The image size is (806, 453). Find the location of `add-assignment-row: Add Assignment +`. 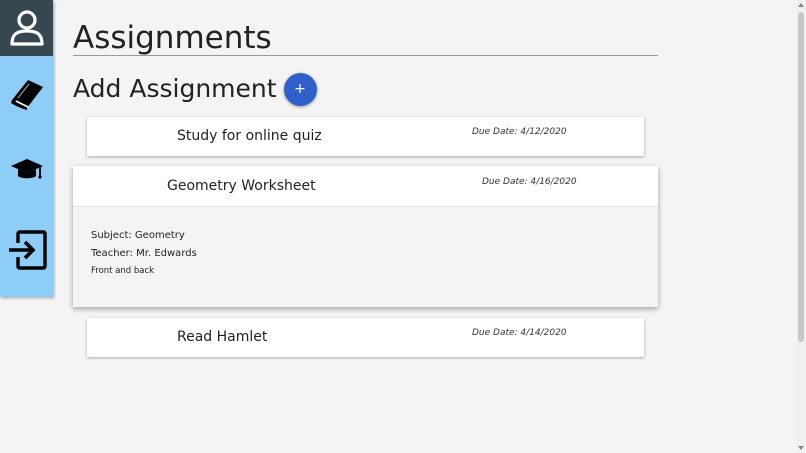

add-assignment-row: Add Assignment + is located at coordinates (195, 89).